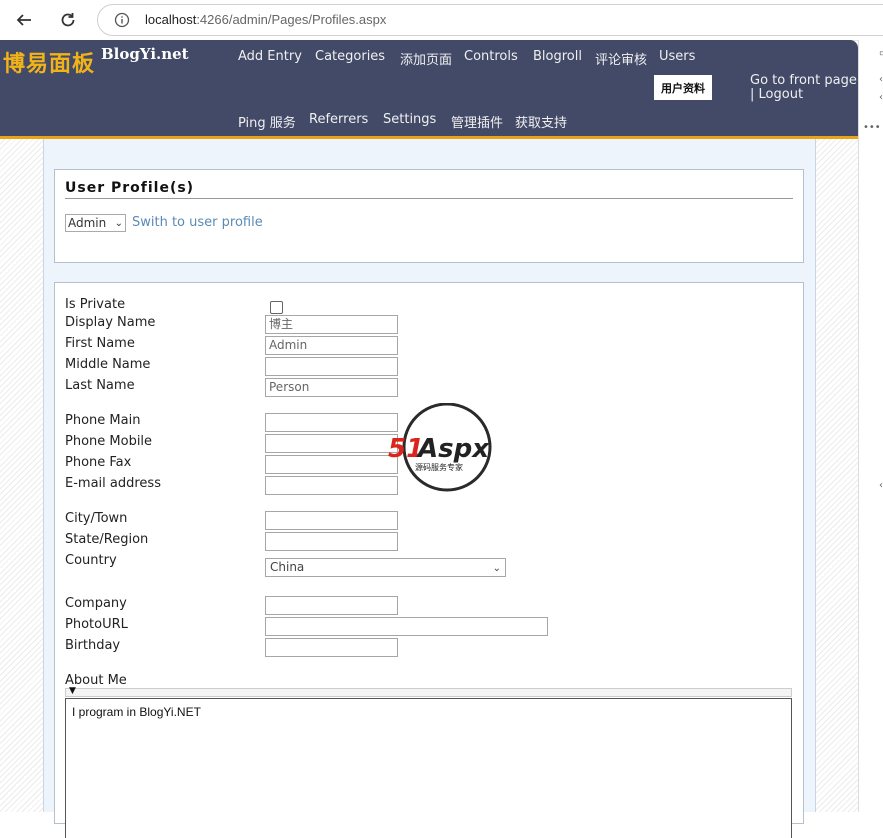 Image resolution: width=883 pixels, height=838 pixels. I want to click on country-select: China ⌄, so click(385, 567).